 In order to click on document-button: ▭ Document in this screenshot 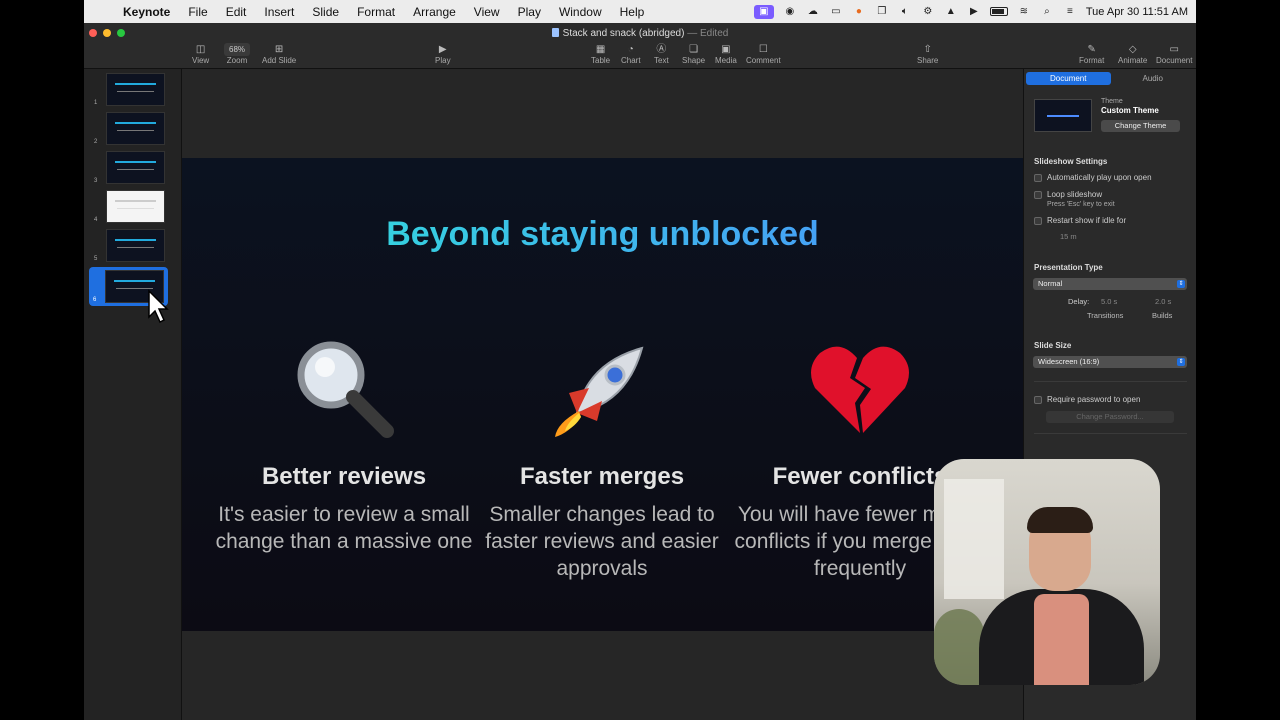, I will do `click(1174, 54)`.